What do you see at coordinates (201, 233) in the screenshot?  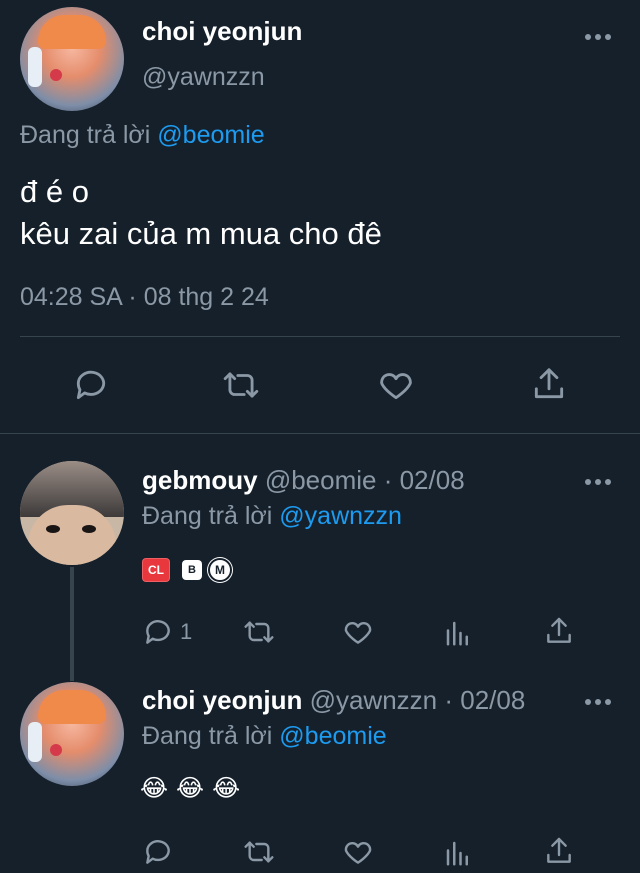 I see `tweet-text-line2: kêu zai của m mua cho đê` at bounding box center [201, 233].